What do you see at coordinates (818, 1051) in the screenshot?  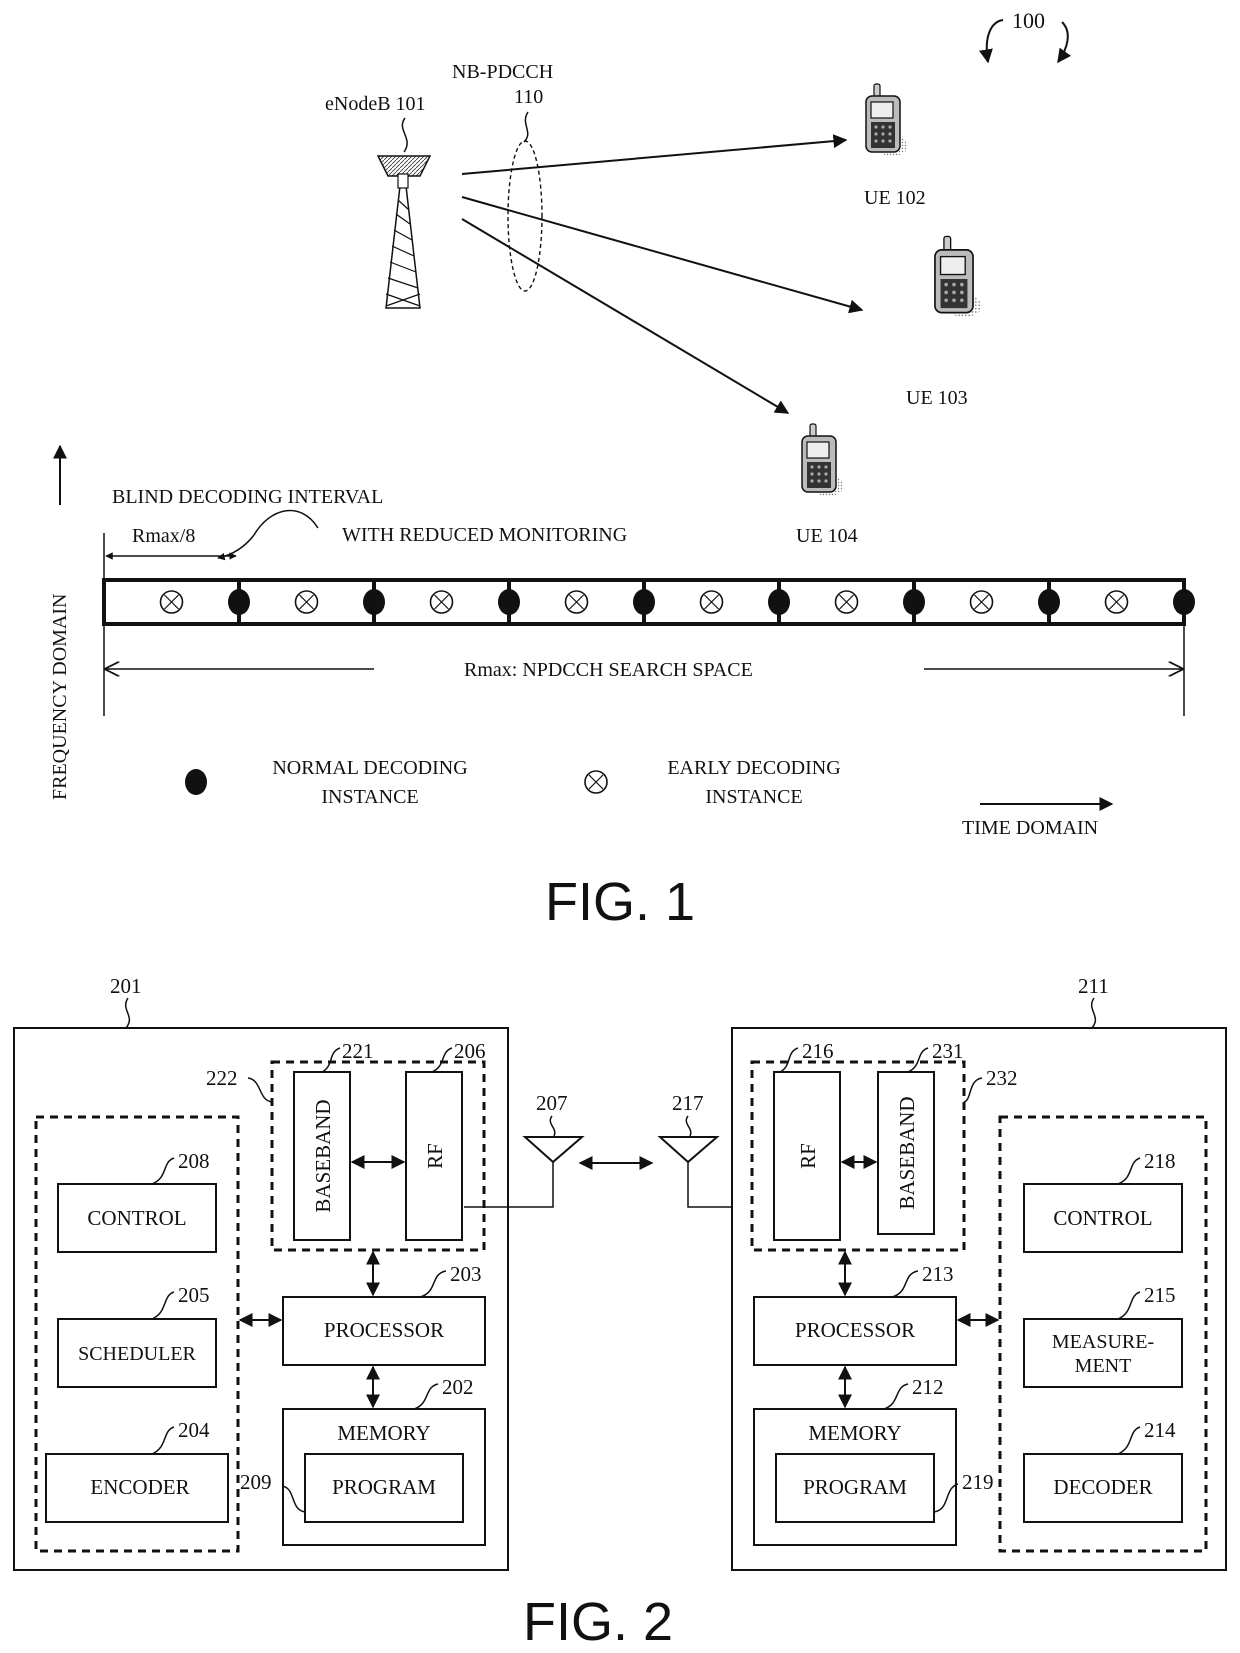 I see `rf-216-ref: 216` at bounding box center [818, 1051].